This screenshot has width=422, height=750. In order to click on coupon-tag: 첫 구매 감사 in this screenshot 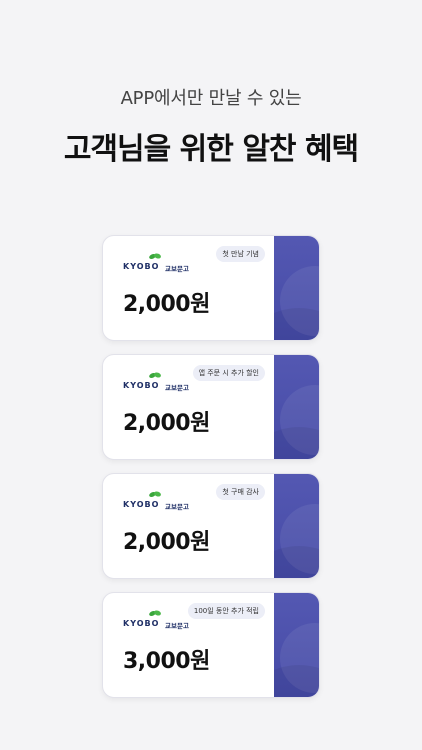, I will do `click(240, 492)`.